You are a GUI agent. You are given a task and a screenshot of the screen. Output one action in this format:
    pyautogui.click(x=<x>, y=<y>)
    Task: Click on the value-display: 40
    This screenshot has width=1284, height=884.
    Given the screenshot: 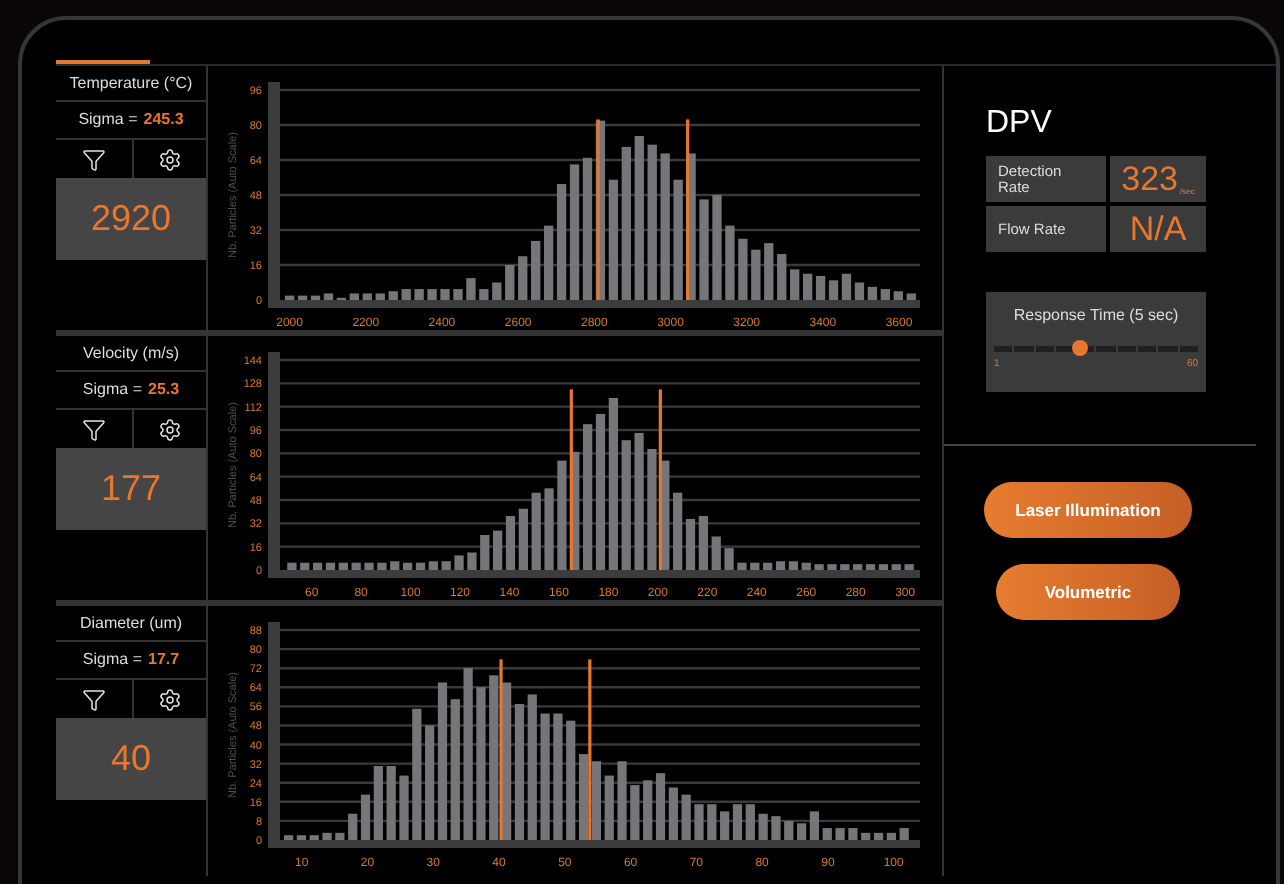 What is the action you would take?
    pyautogui.click(x=131, y=759)
    